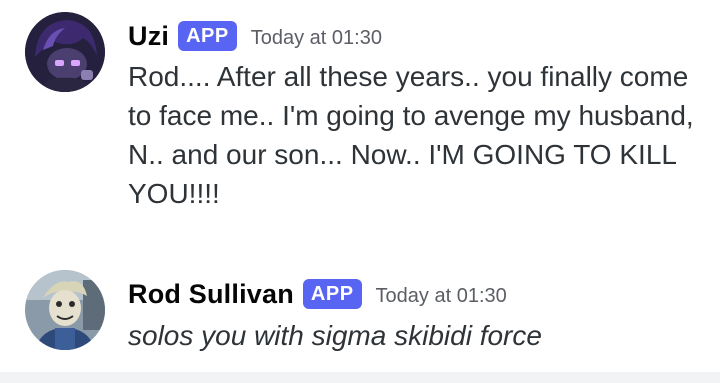 This screenshot has width=720, height=383. Describe the element at coordinates (211, 294) in the screenshot. I see `username: Rod Sullivan` at that location.